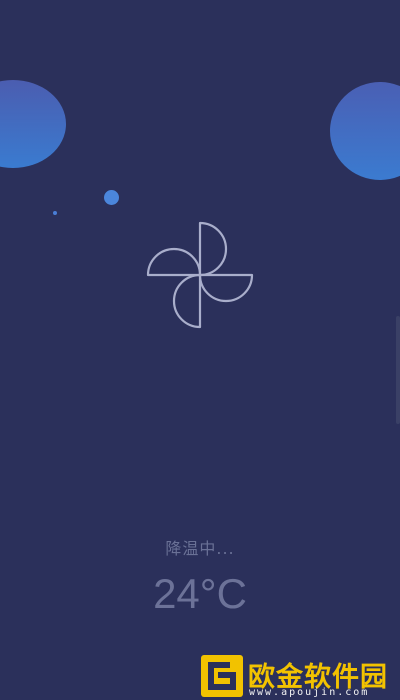  Describe the element at coordinates (111, 197) in the screenshot. I see `decorative-dot` at that location.